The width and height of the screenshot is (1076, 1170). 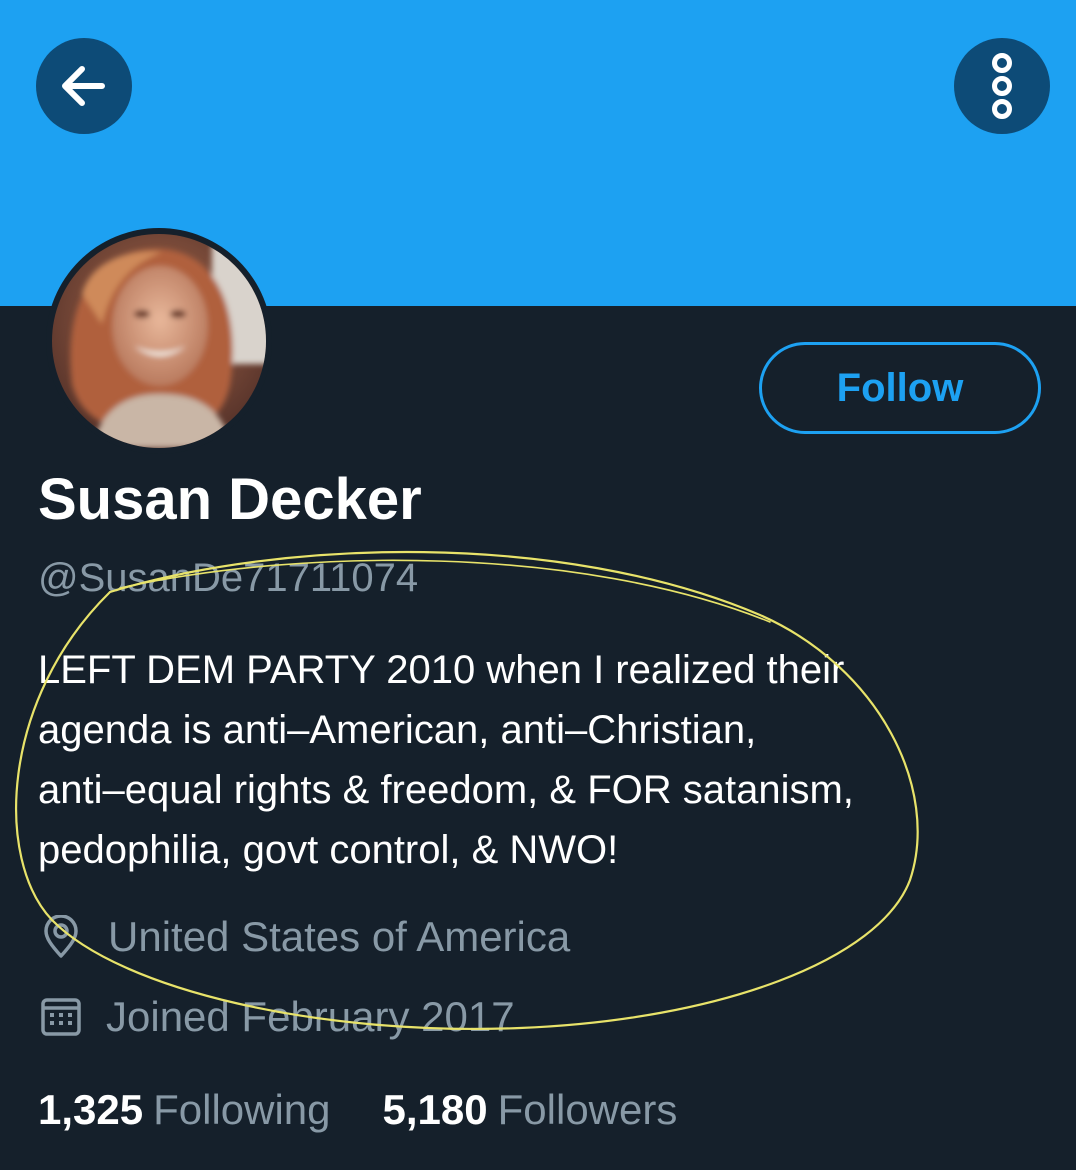 What do you see at coordinates (230, 499) in the screenshot?
I see `display-name: Susan Decker` at bounding box center [230, 499].